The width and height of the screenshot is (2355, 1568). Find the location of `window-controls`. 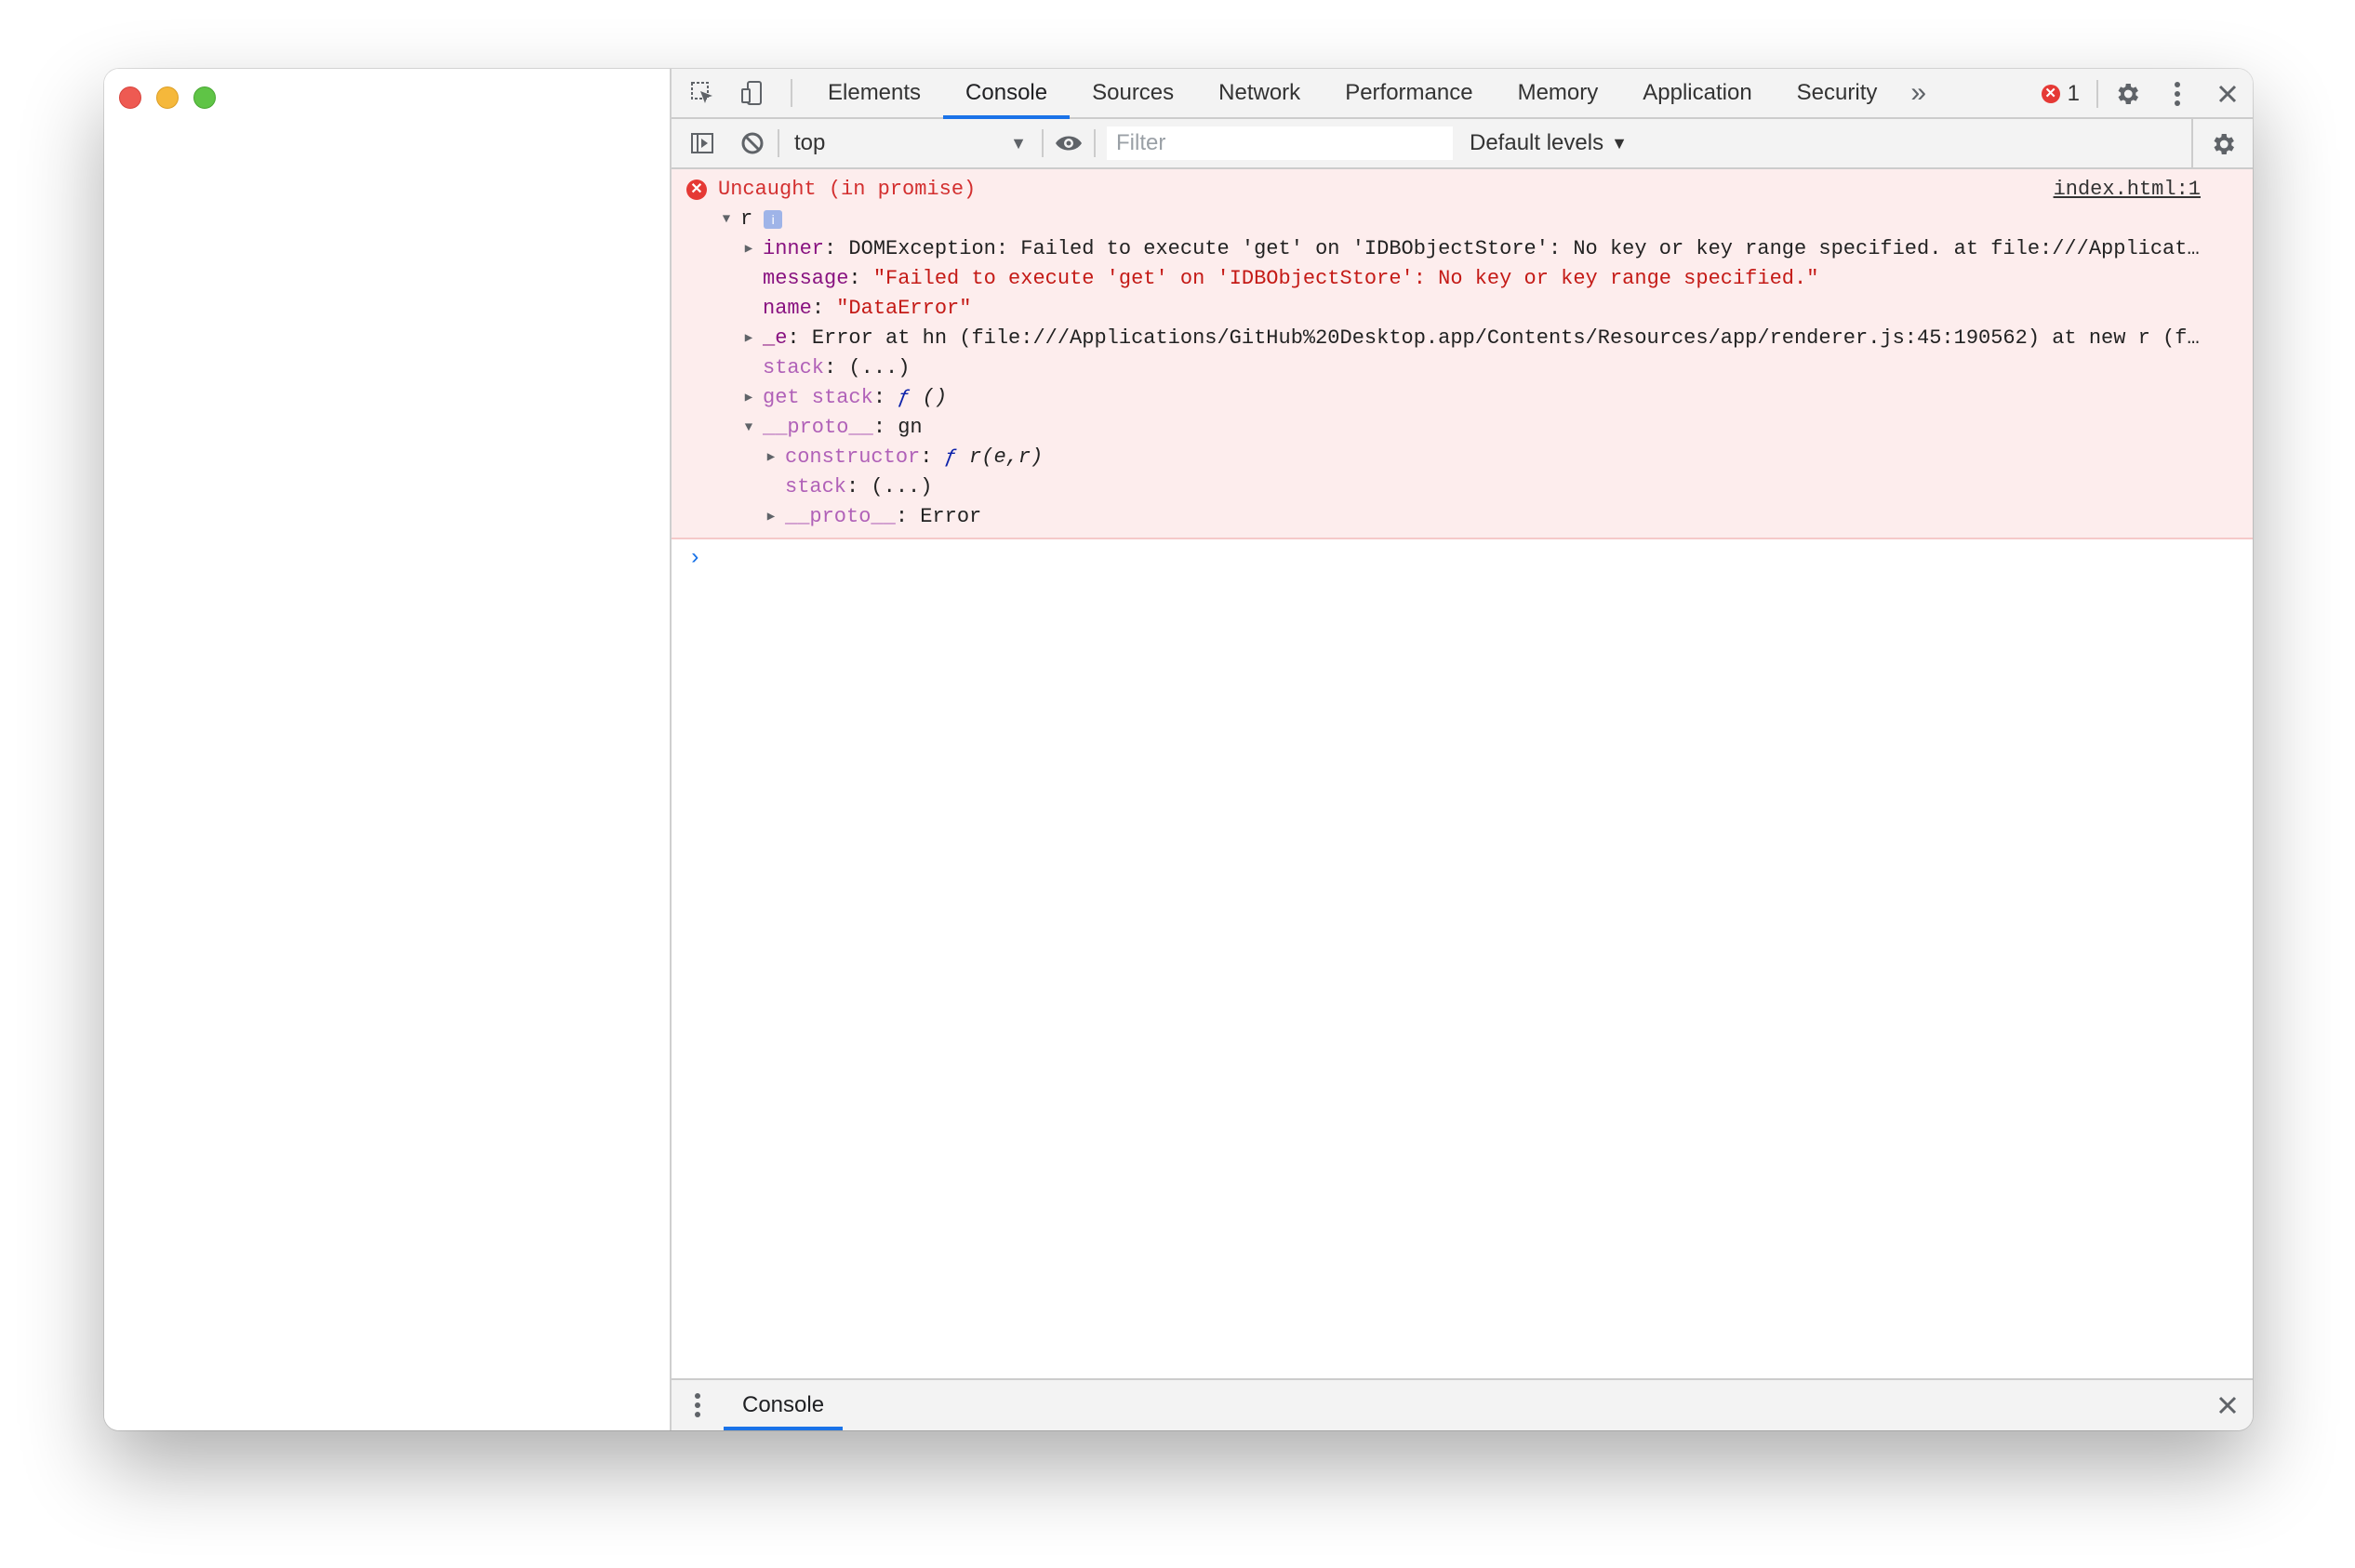

window-controls is located at coordinates (167, 97).